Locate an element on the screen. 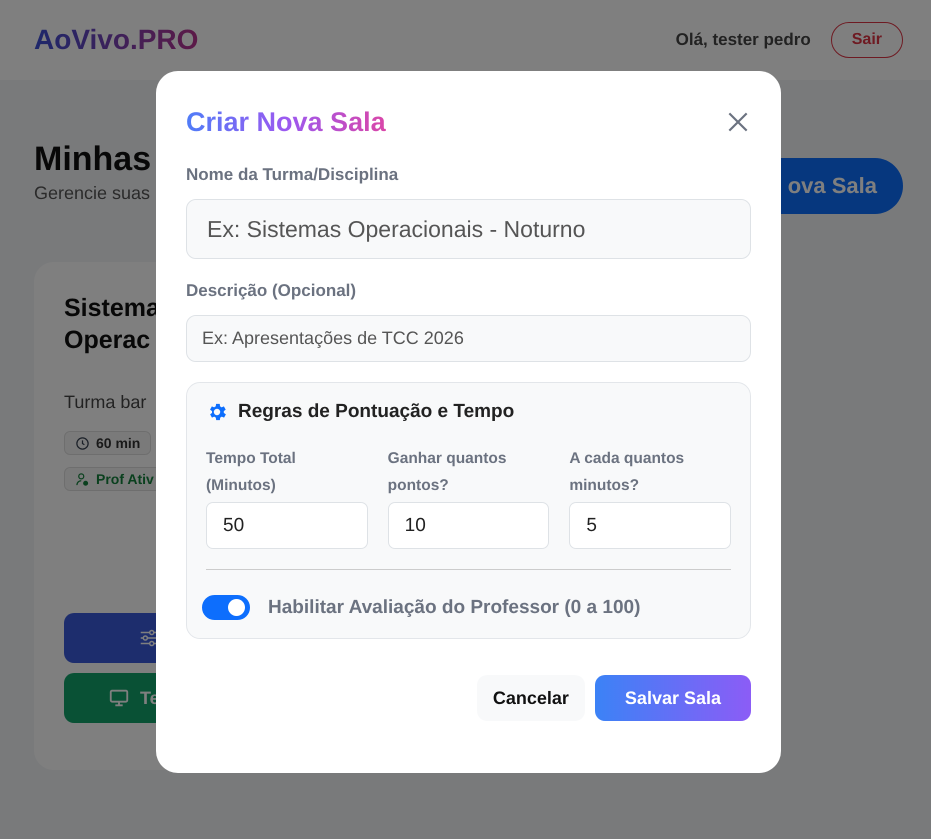 The height and width of the screenshot is (839, 931). input-field: Ex: Apresentações de TCC 2026 is located at coordinates (468, 338).